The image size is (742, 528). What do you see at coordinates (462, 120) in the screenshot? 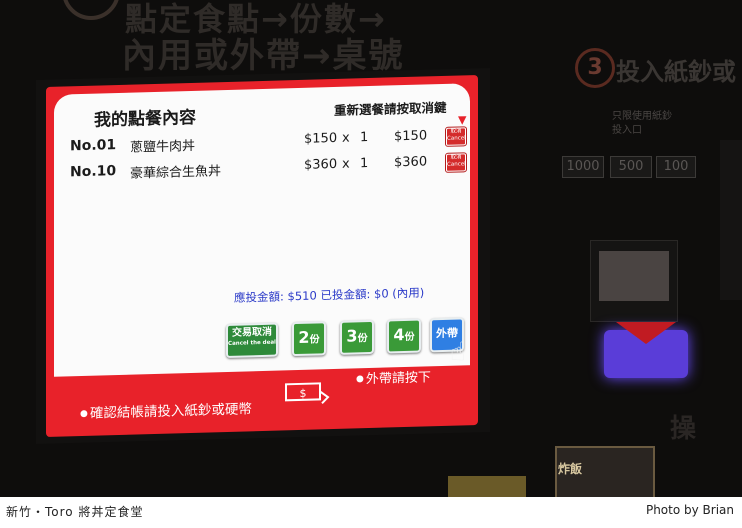
I see `arrow-down-icon: ▼` at bounding box center [462, 120].